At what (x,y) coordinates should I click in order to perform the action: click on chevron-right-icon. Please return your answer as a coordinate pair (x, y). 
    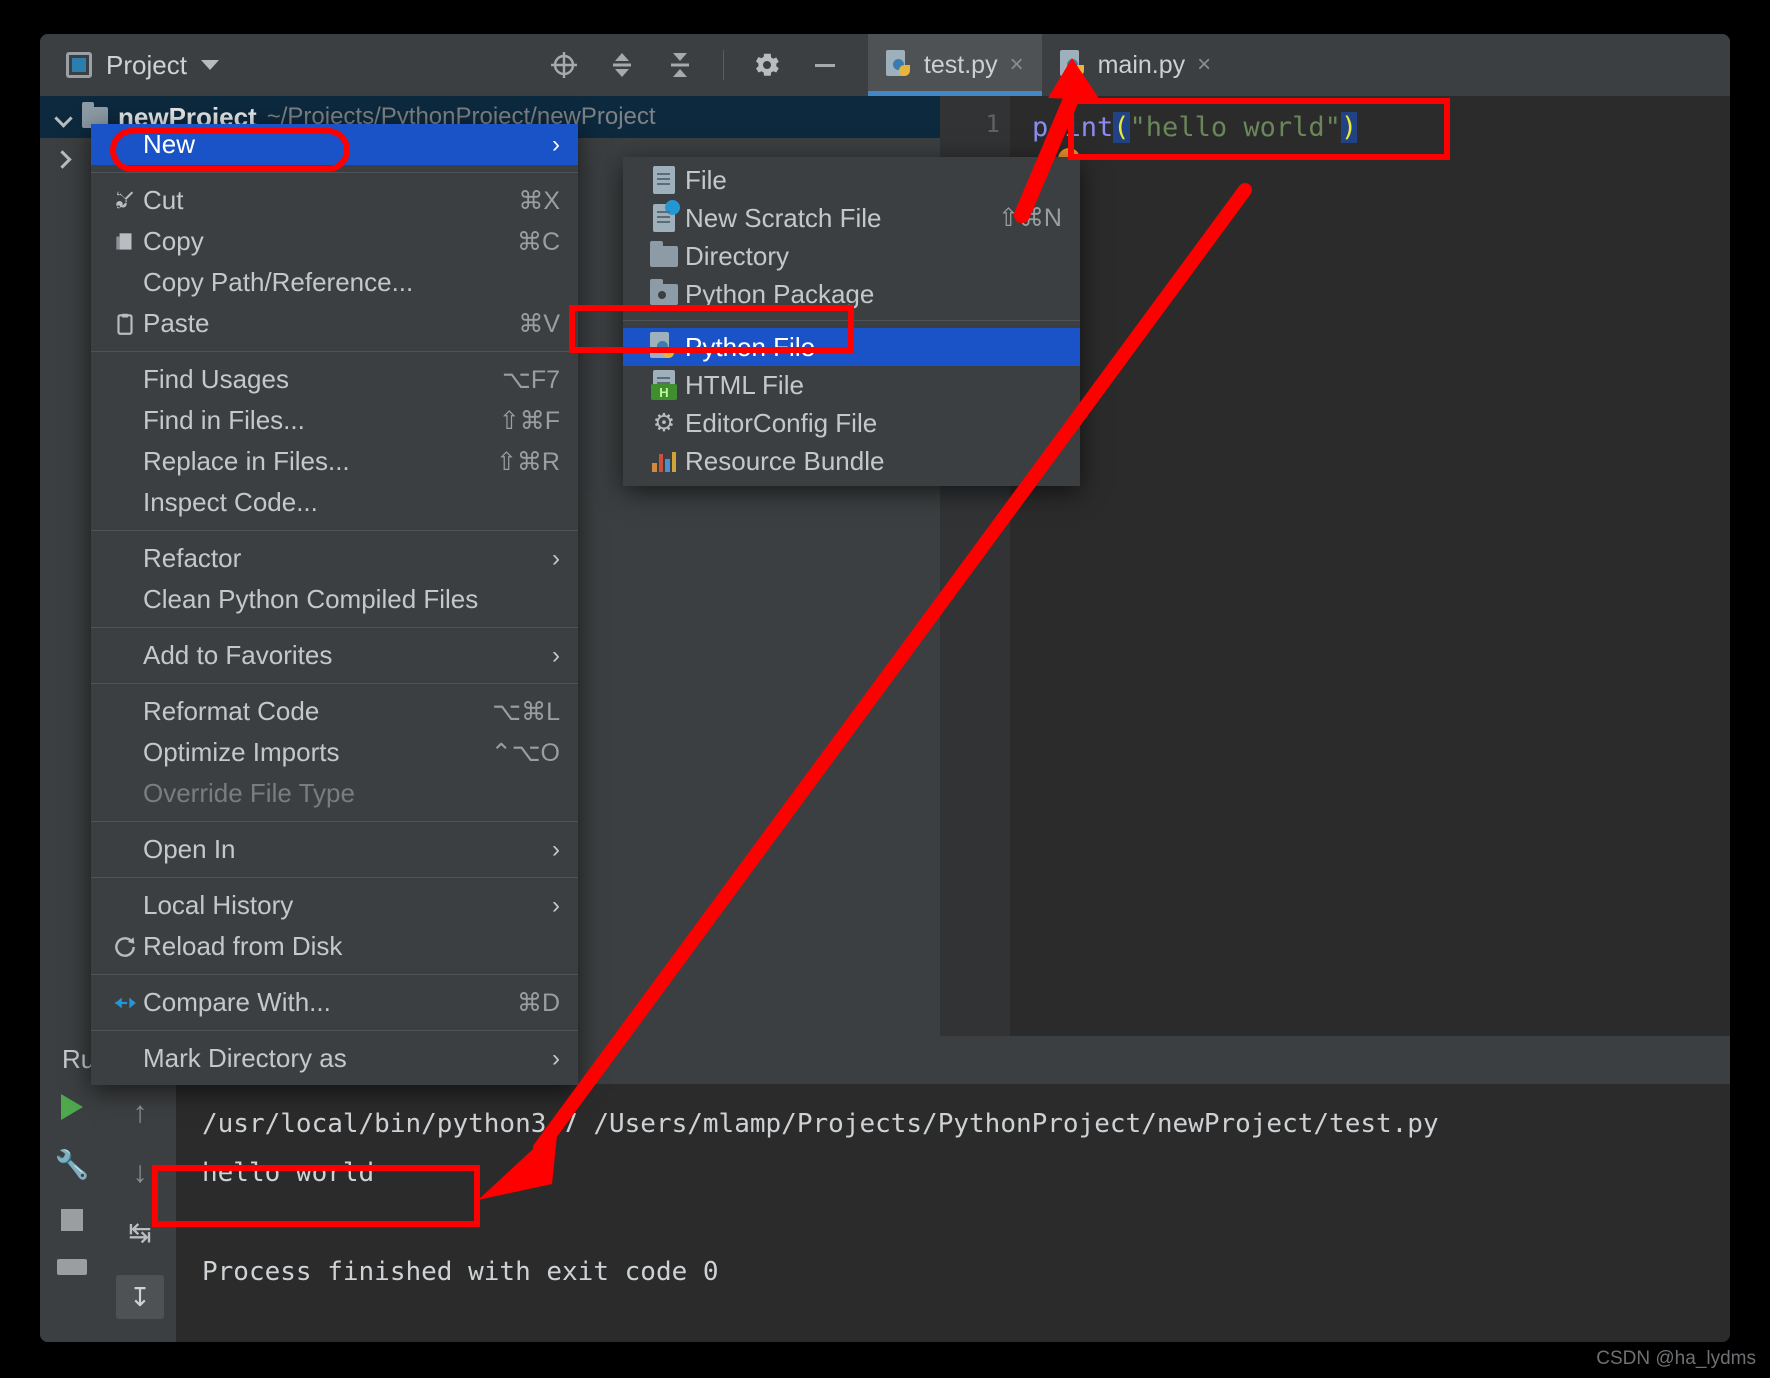
    Looking at the image, I should click on (63, 159).